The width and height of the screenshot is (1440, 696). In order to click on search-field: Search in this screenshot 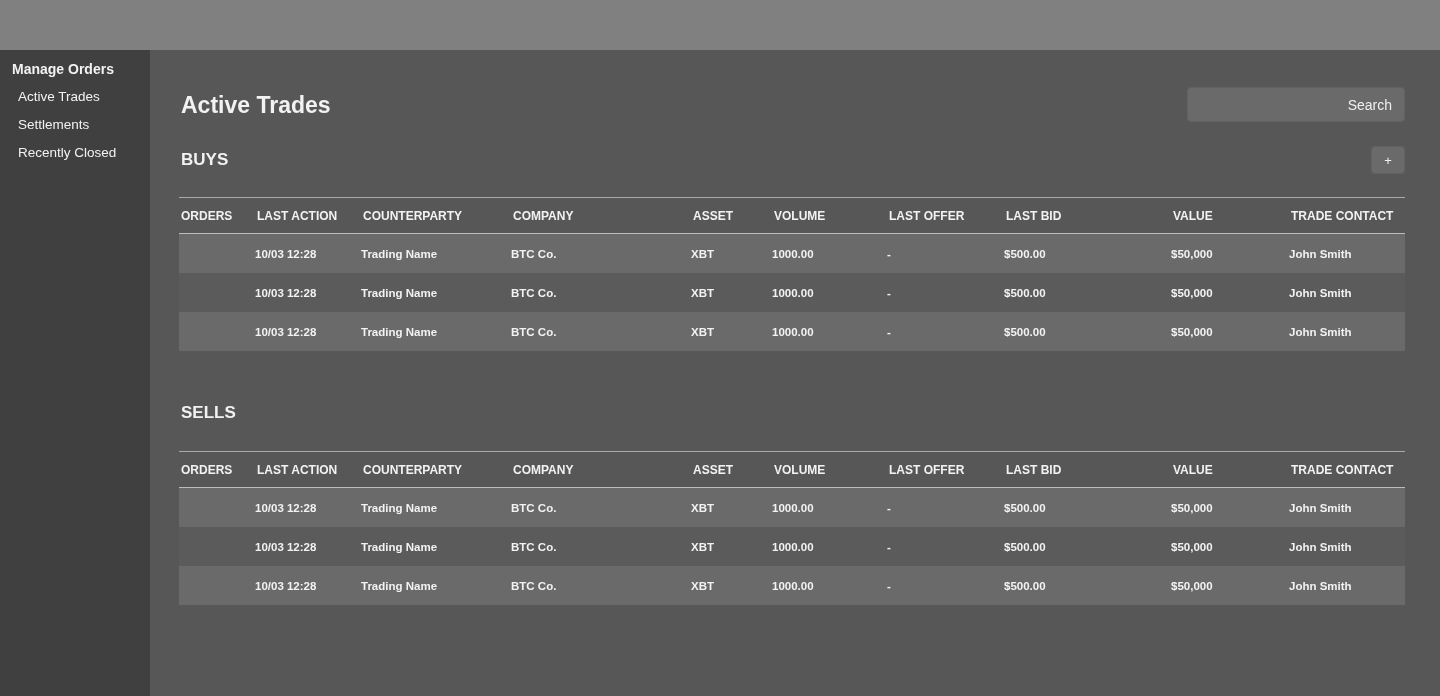, I will do `click(1296, 104)`.